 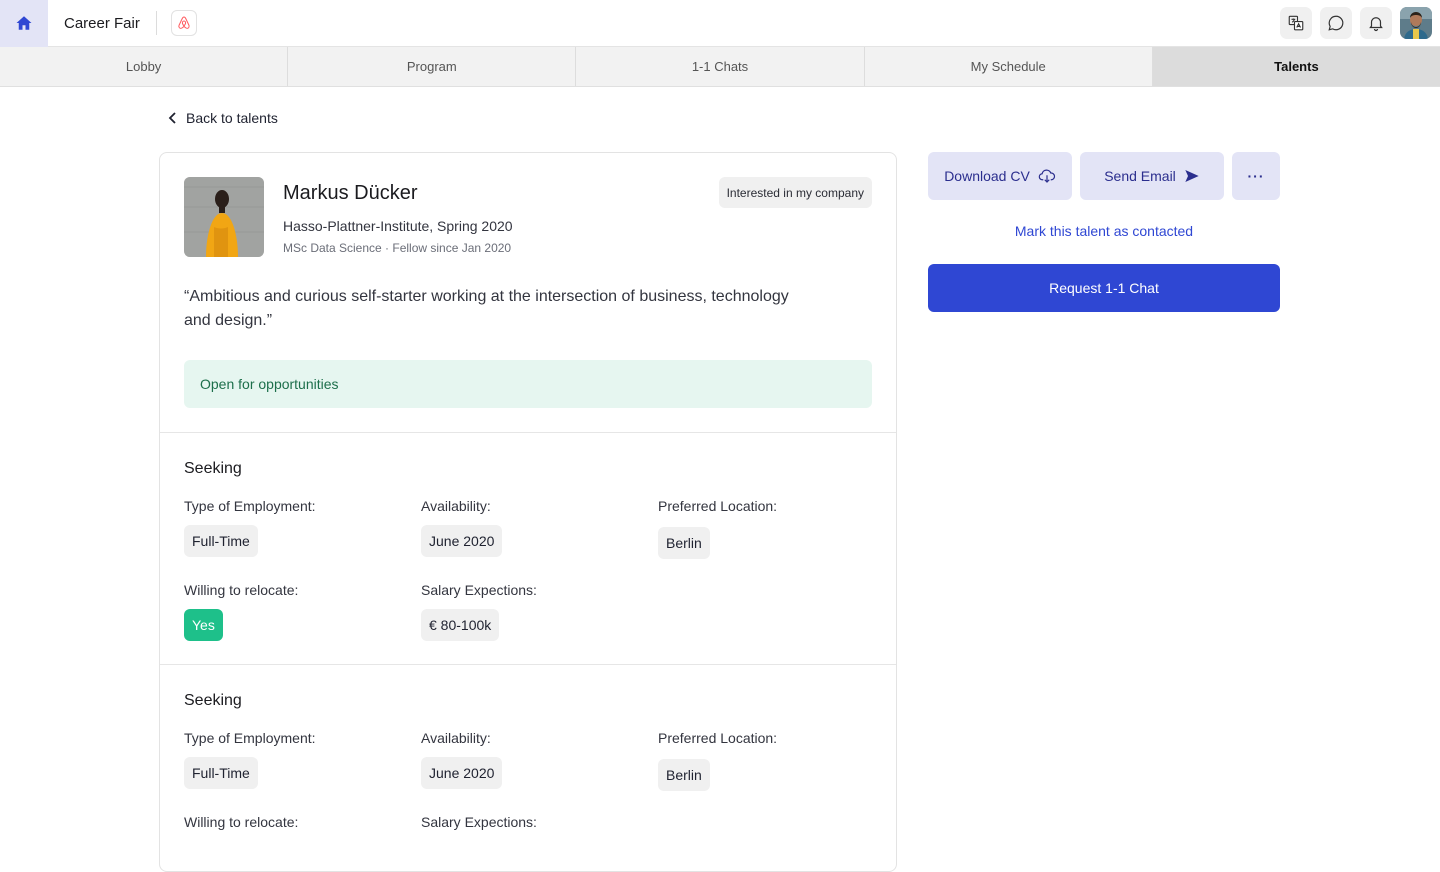 What do you see at coordinates (102, 23) in the screenshot?
I see `app-title: Career Fair` at bounding box center [102, 23].